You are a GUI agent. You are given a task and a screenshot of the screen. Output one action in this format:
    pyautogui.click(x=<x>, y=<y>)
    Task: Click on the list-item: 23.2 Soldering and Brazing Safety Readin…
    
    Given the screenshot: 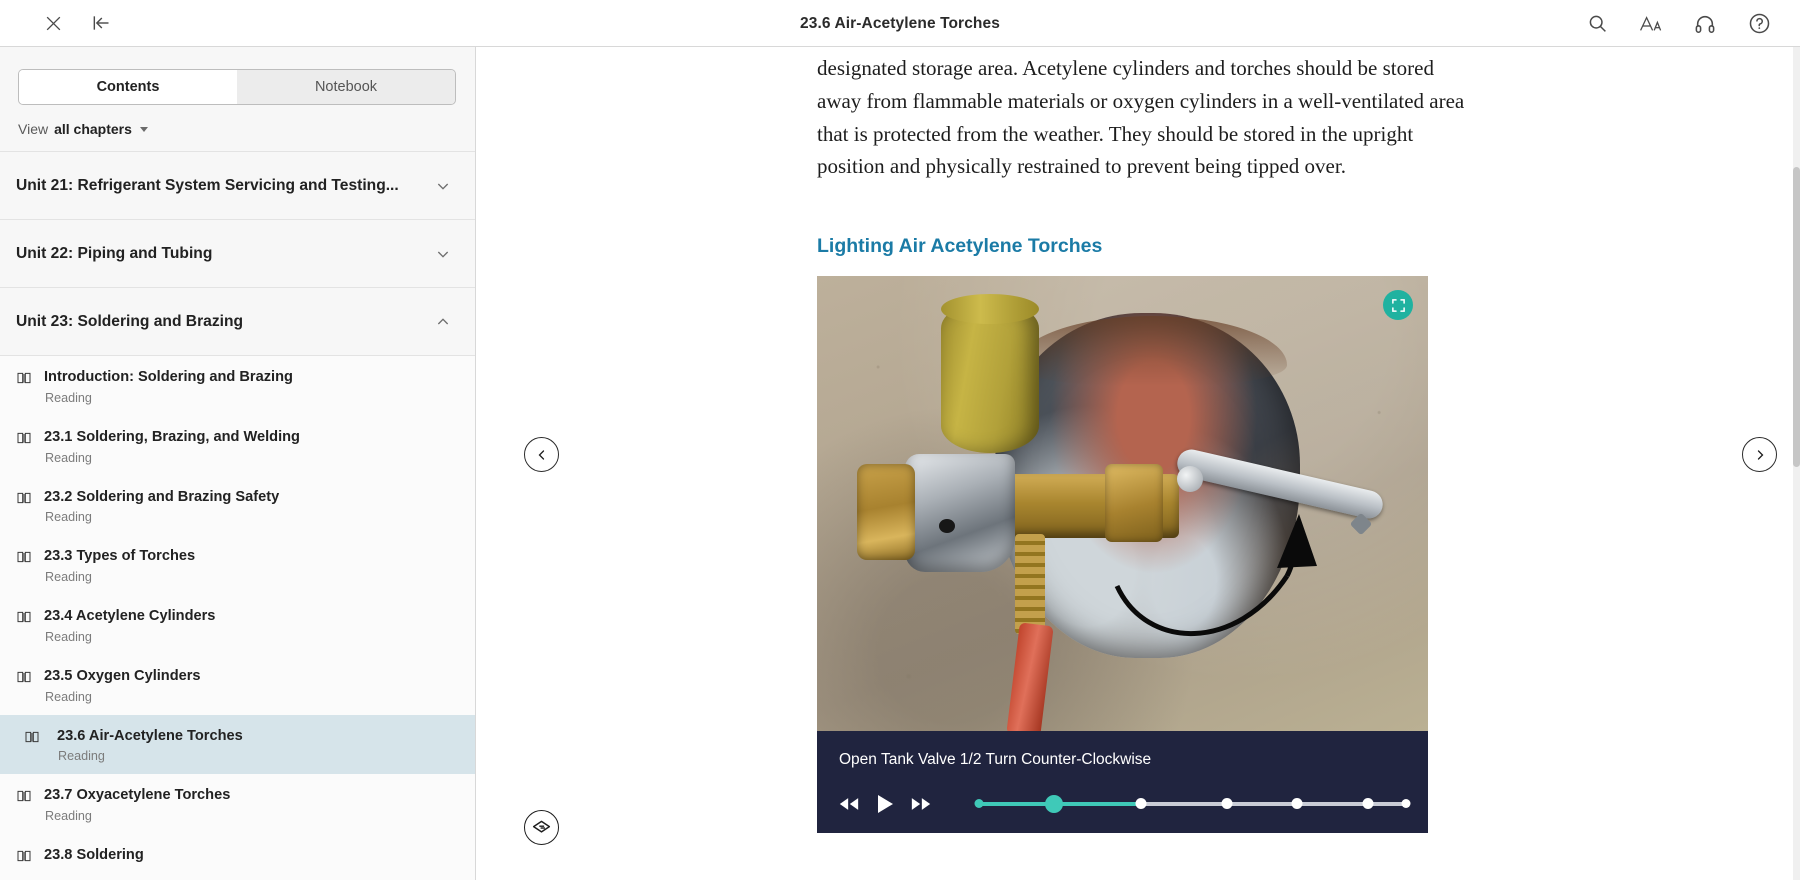 What is the action you would take?
    pyautogui.click(x=237, y=506)
    